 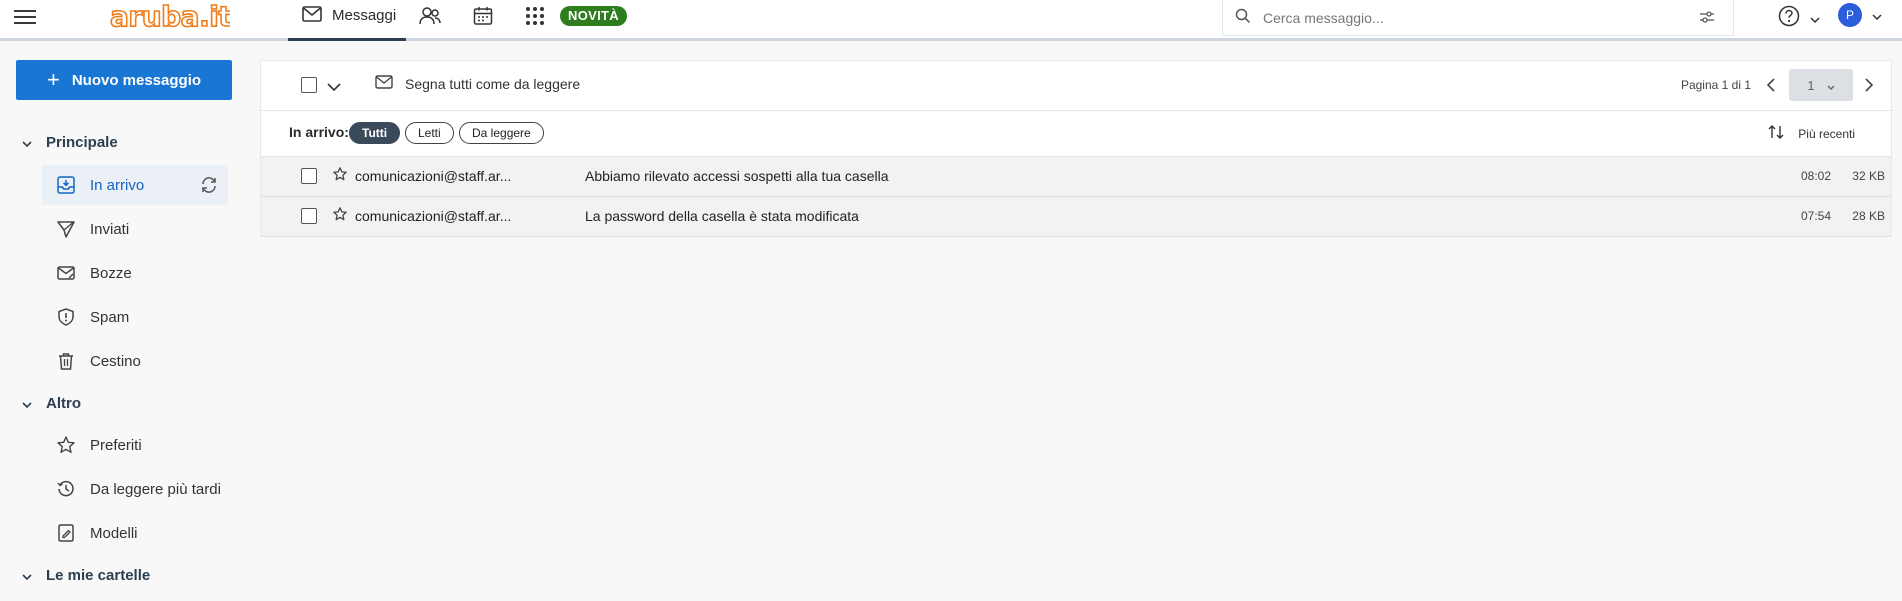 I want to click on sort-icon, so click(x=1776, y=133).